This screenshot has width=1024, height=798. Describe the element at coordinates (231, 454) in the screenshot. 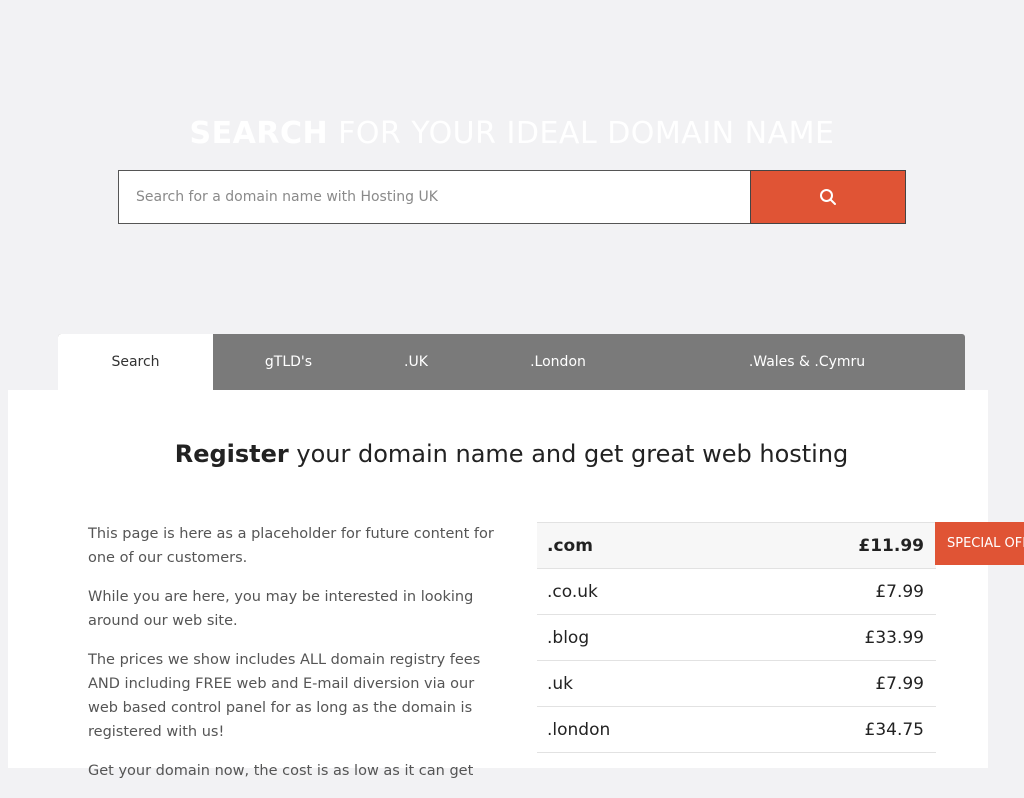

I see `panel-heading-strong: Register` at that location.